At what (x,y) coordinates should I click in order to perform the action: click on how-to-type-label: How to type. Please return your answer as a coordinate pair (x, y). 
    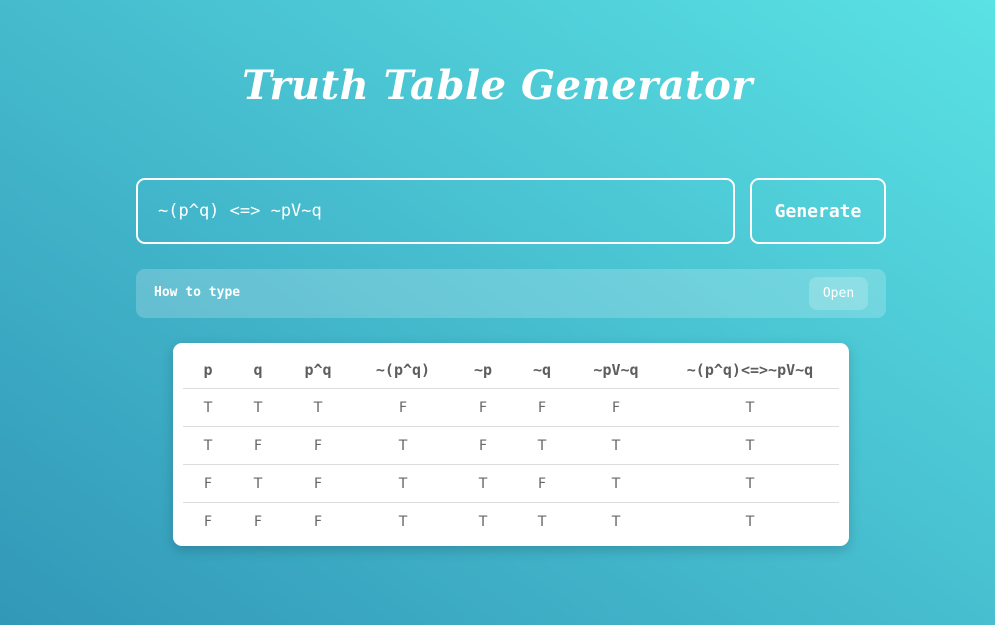
    Looking at the image, I should click on (197, 292).